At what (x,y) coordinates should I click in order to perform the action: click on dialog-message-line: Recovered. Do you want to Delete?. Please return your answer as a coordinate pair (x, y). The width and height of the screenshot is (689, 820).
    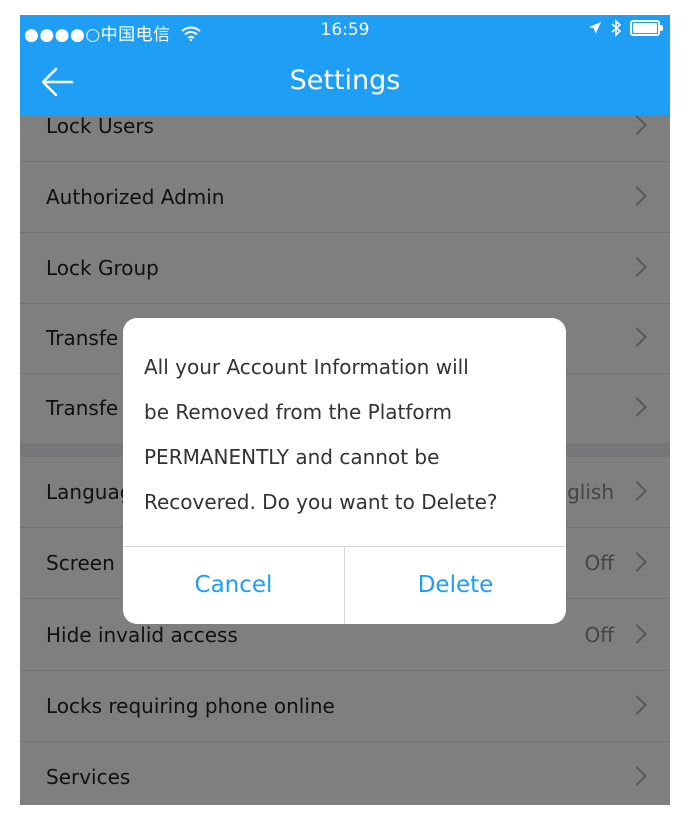
    Looking at the image, I should click on (321, 502).